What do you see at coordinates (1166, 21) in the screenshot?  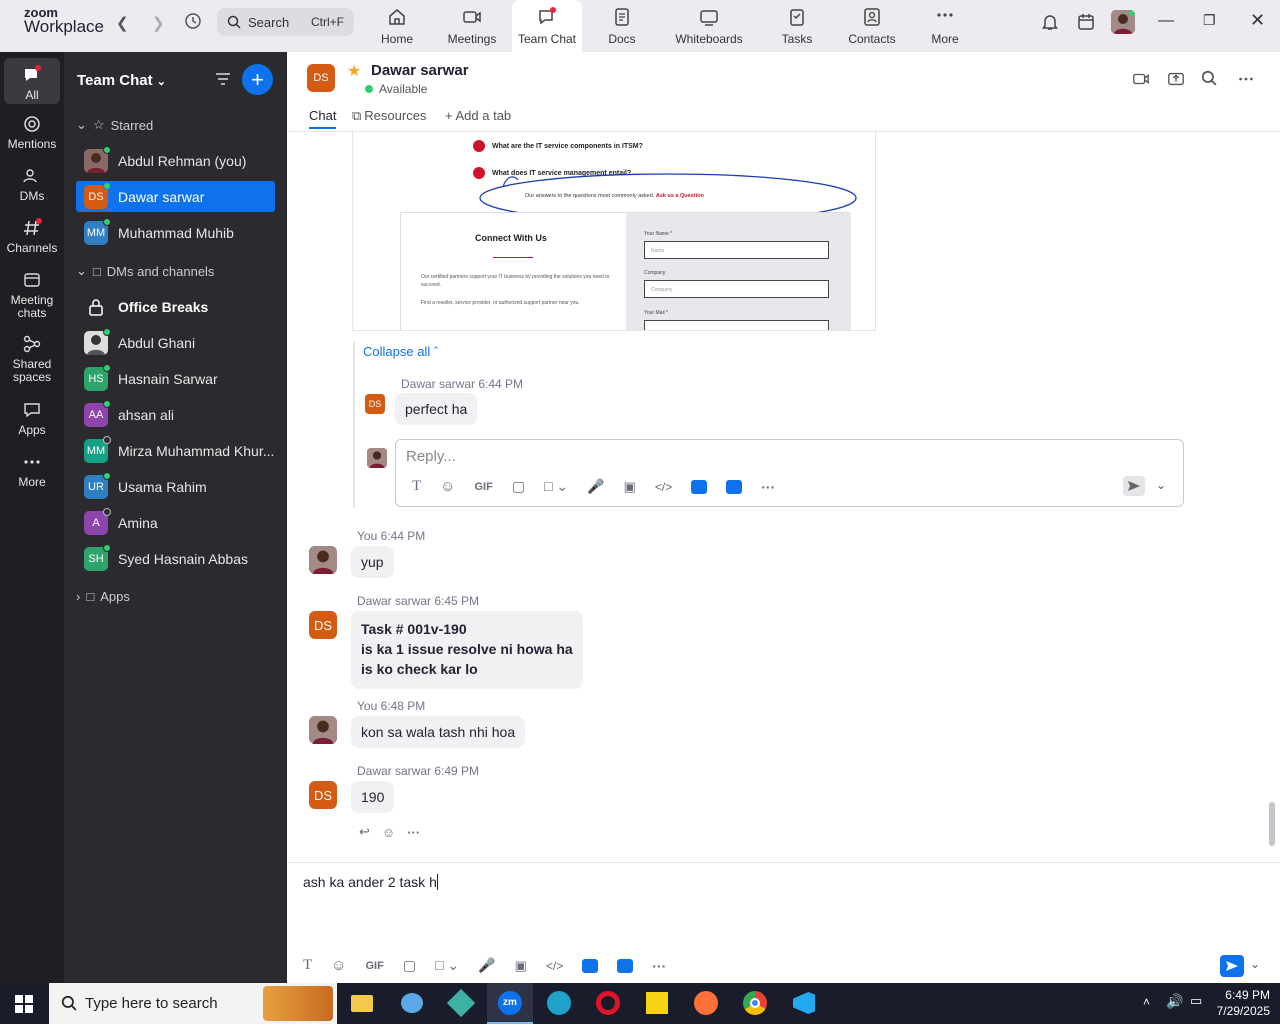 I see `minimize-window-icon: —` at bounding box center [1166, 21].